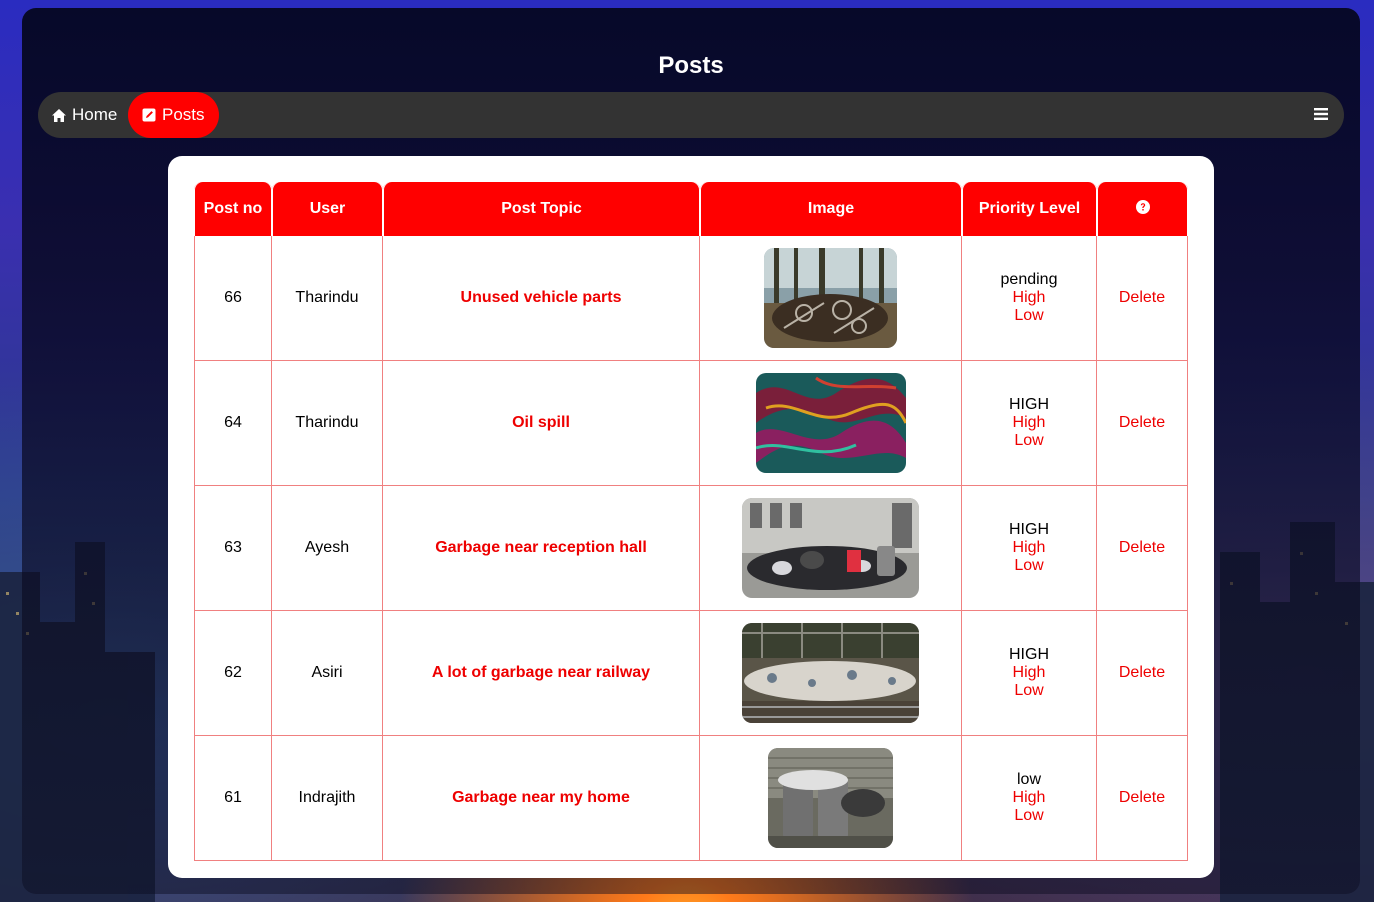 Image resolution: width=1374 pixels, height=902 pixels. I want to click on page-title: Posts, so click(691, 65).